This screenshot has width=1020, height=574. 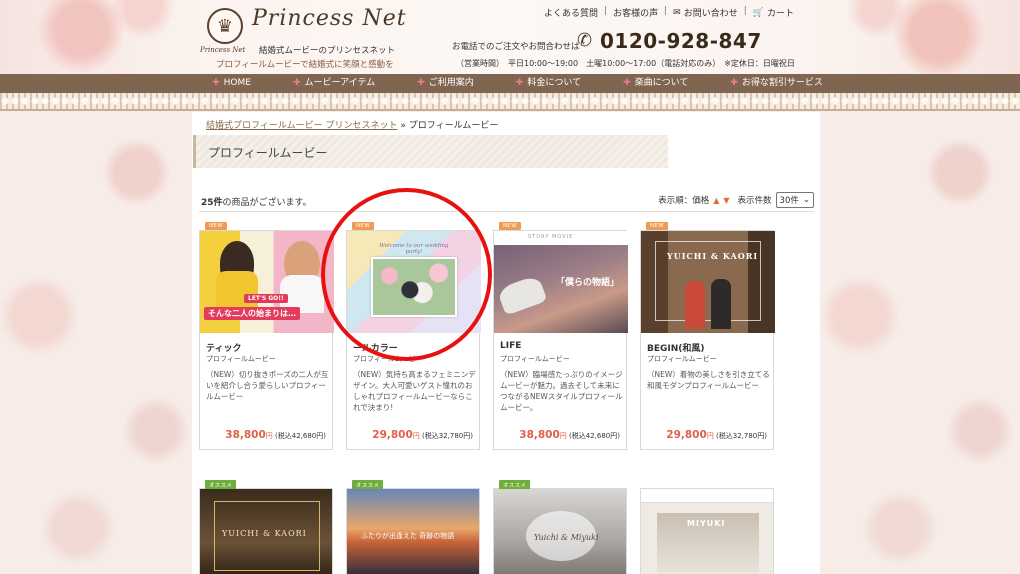 What do you see at coordinates (560, 527) in the screenshot?
I see `product-card: オススメ Yuichi & Miyuki` at bounding box center [560, 527].